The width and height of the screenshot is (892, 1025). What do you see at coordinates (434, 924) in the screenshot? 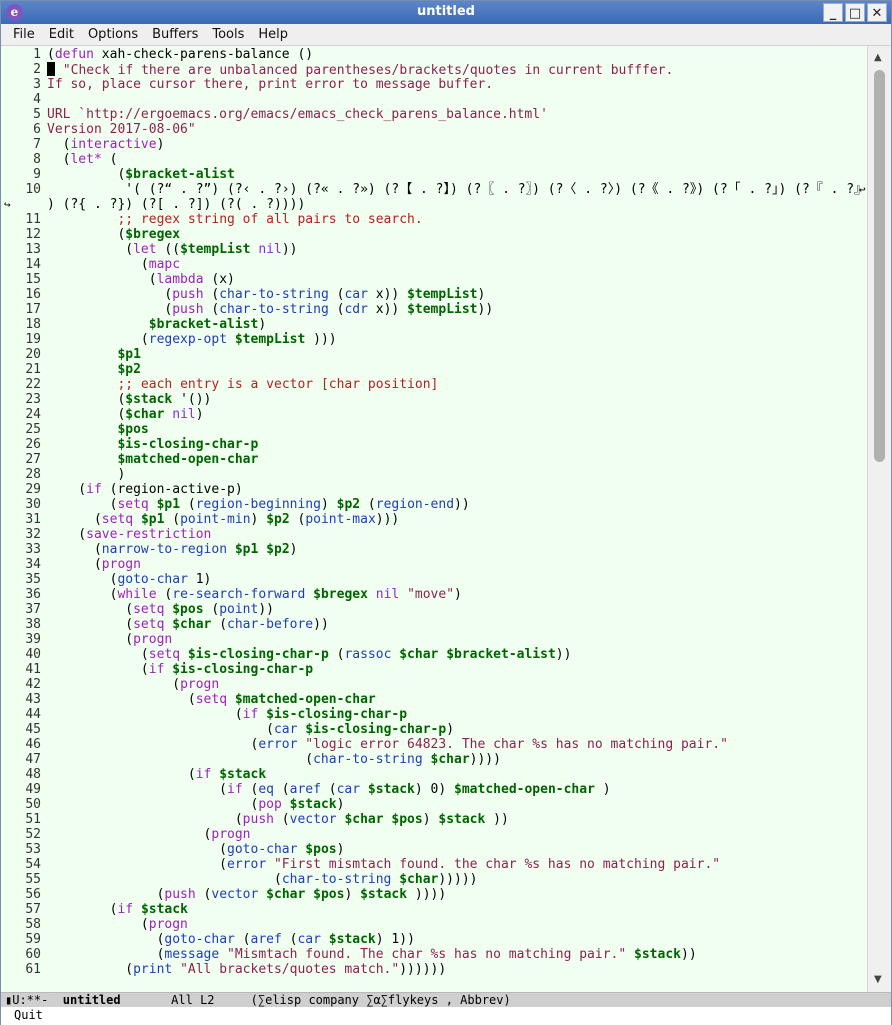
I see `code-line: 58 (progn` at bounding box center [434, 924].